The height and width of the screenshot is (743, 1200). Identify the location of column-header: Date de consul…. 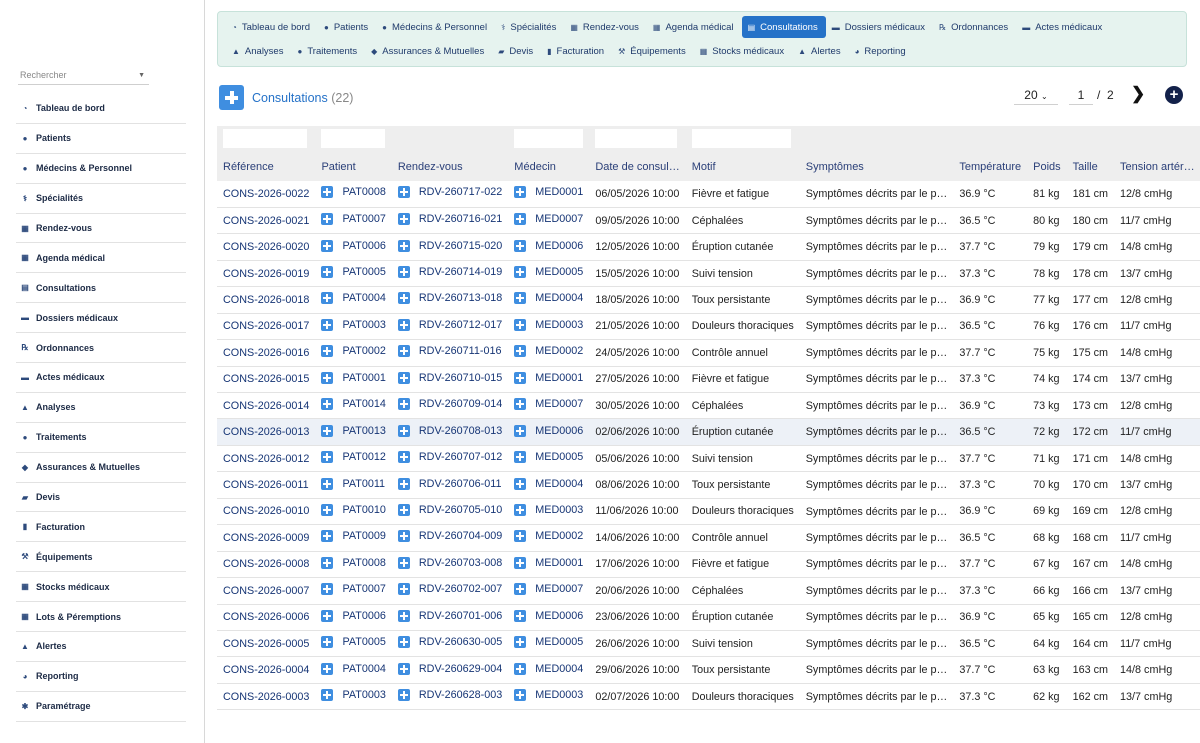
(637, 166).